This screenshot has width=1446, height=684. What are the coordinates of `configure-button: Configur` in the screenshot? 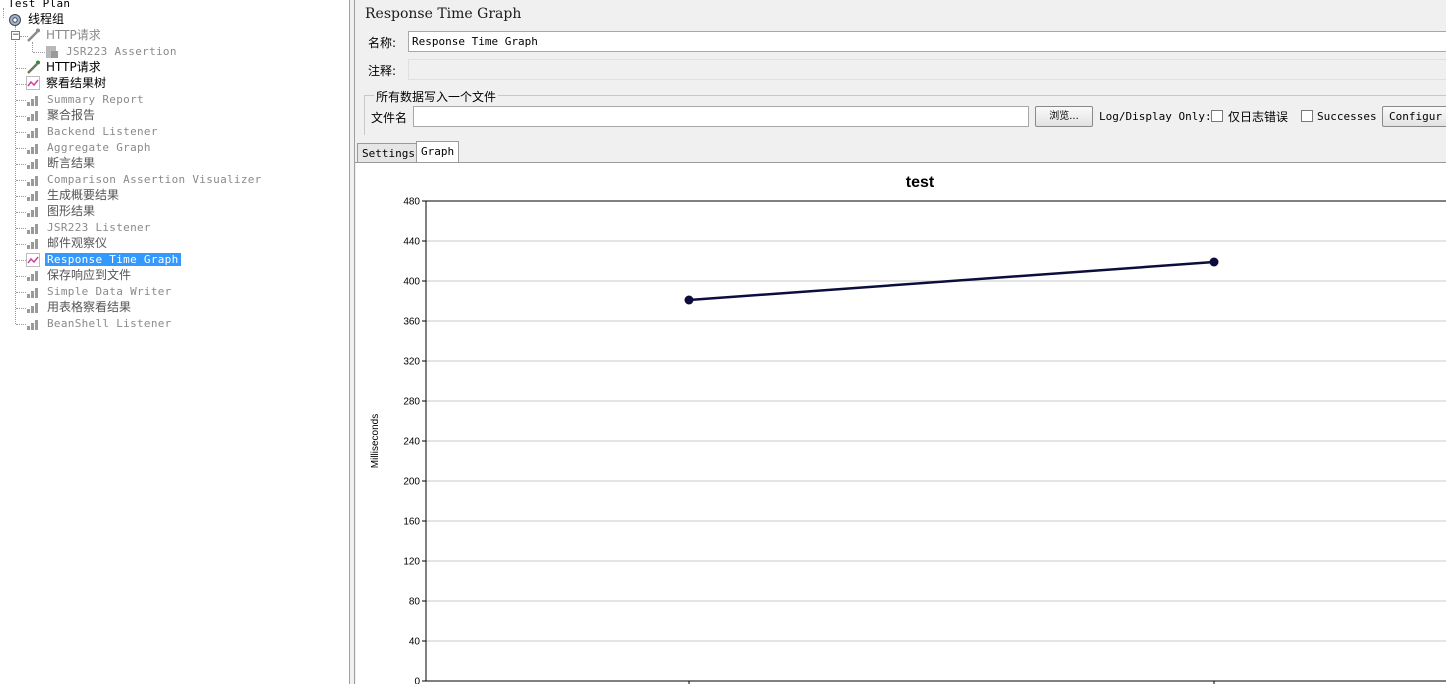 It's located at (1414, 116).